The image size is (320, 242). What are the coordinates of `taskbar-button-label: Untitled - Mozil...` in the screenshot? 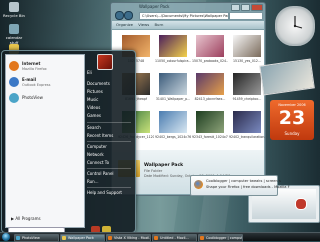 It's located at (174, 238).